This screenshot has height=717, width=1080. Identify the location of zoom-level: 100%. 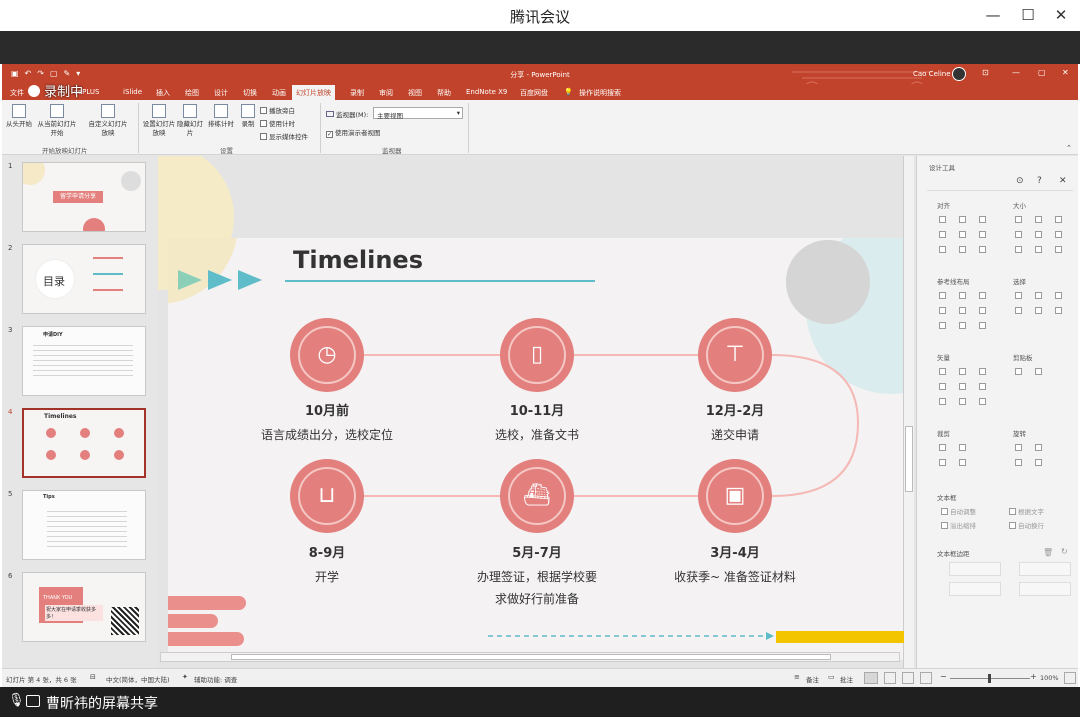
(1049, 678).